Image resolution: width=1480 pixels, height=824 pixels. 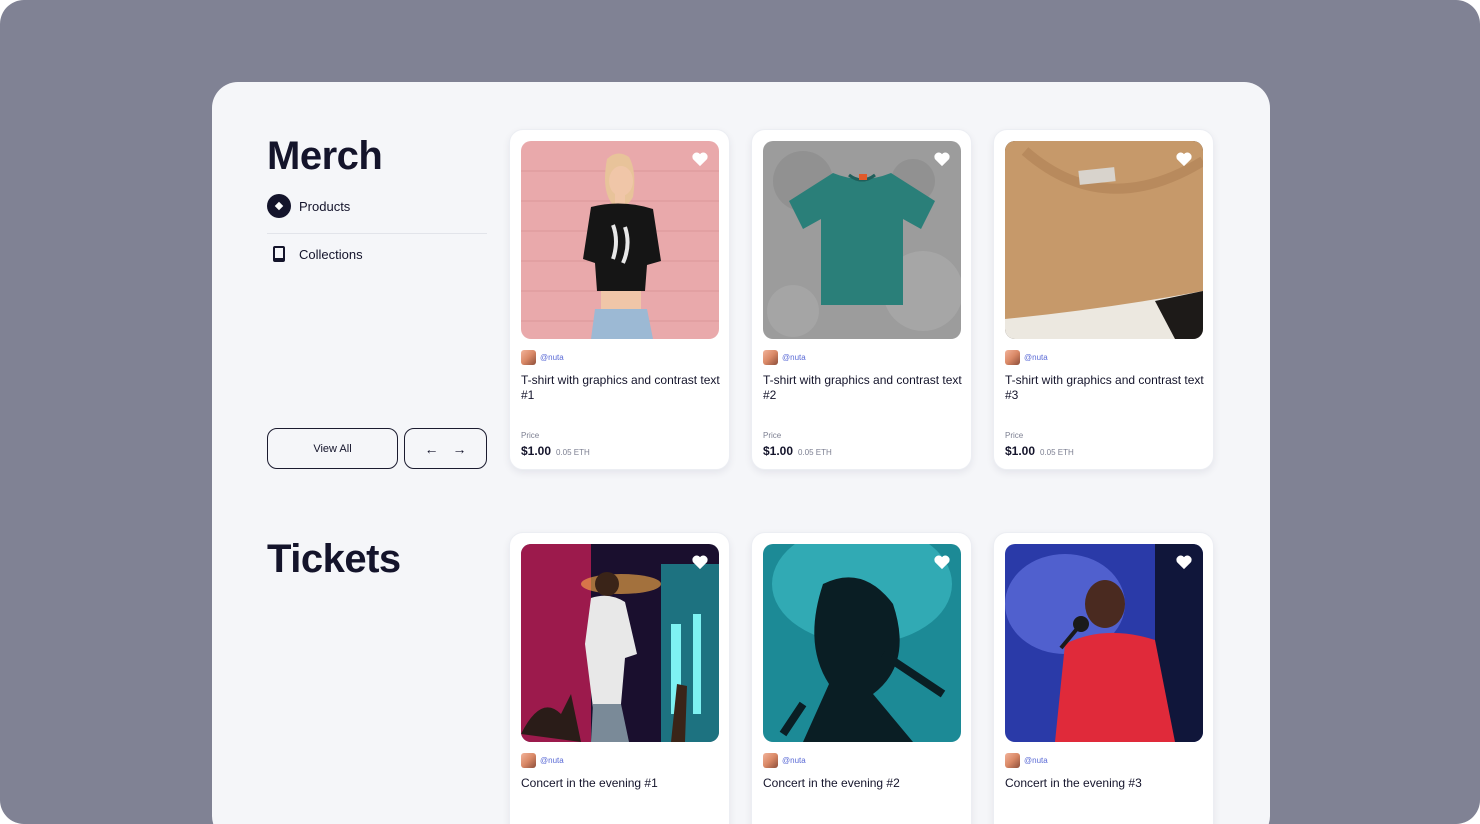 What do you see at coordinates (460, 449) in the screenshot?
I see `arrow-right-icon: →` at bounding box center [460, 449].